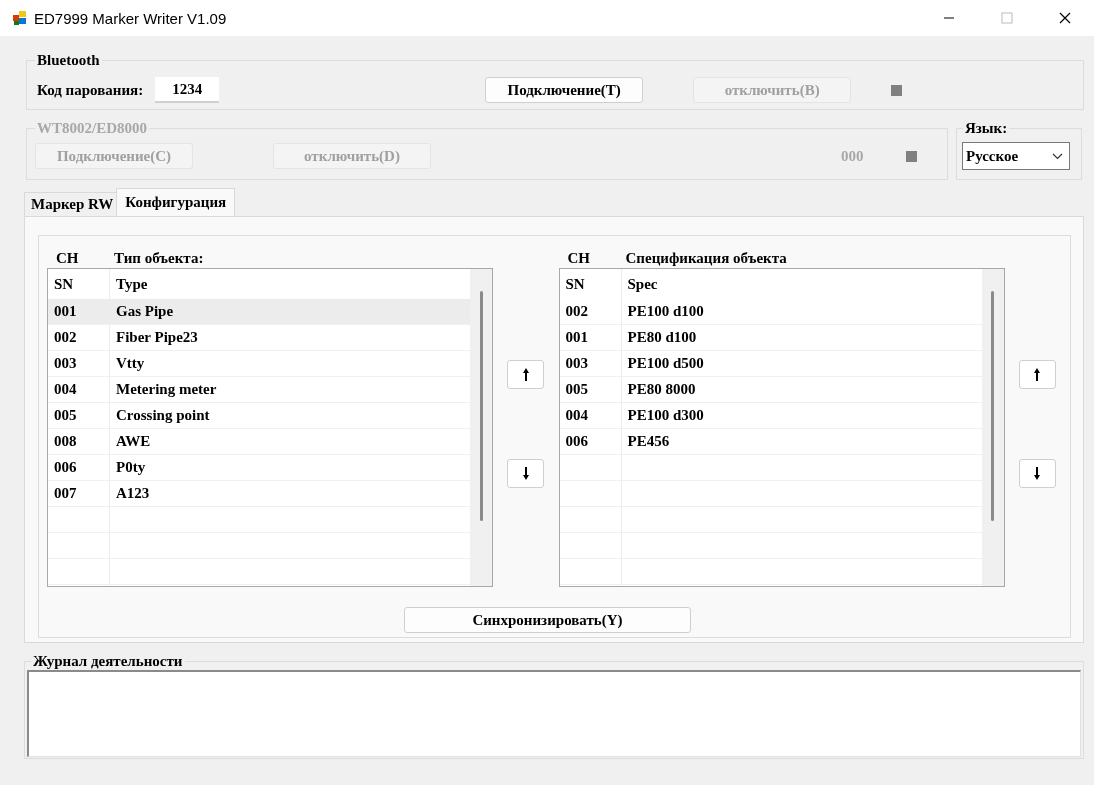 This screenshot has height=785, width=1094. I want to click on table-cell-text: PE80 8000, so click(661, 389).